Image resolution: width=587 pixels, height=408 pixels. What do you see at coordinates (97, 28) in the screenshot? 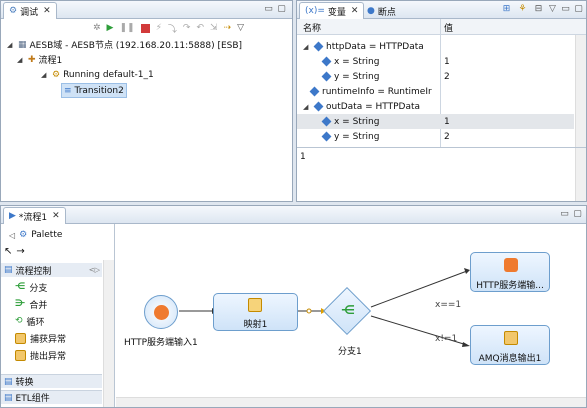
I see `skip-breakpoints-icon: ✲` at bounding box center [97, 28].